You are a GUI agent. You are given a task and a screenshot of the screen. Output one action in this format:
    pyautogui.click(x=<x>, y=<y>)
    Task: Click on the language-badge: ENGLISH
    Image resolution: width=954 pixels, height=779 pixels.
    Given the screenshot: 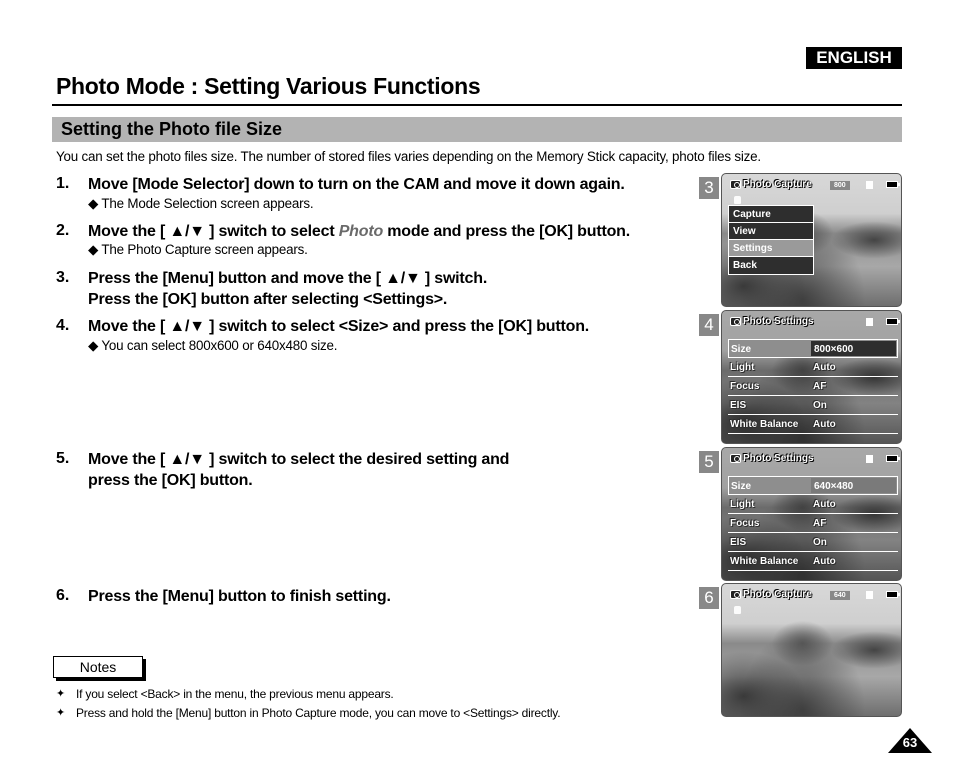 What is the action you would take?
    pyautogui.click(x=854, y=58)
    